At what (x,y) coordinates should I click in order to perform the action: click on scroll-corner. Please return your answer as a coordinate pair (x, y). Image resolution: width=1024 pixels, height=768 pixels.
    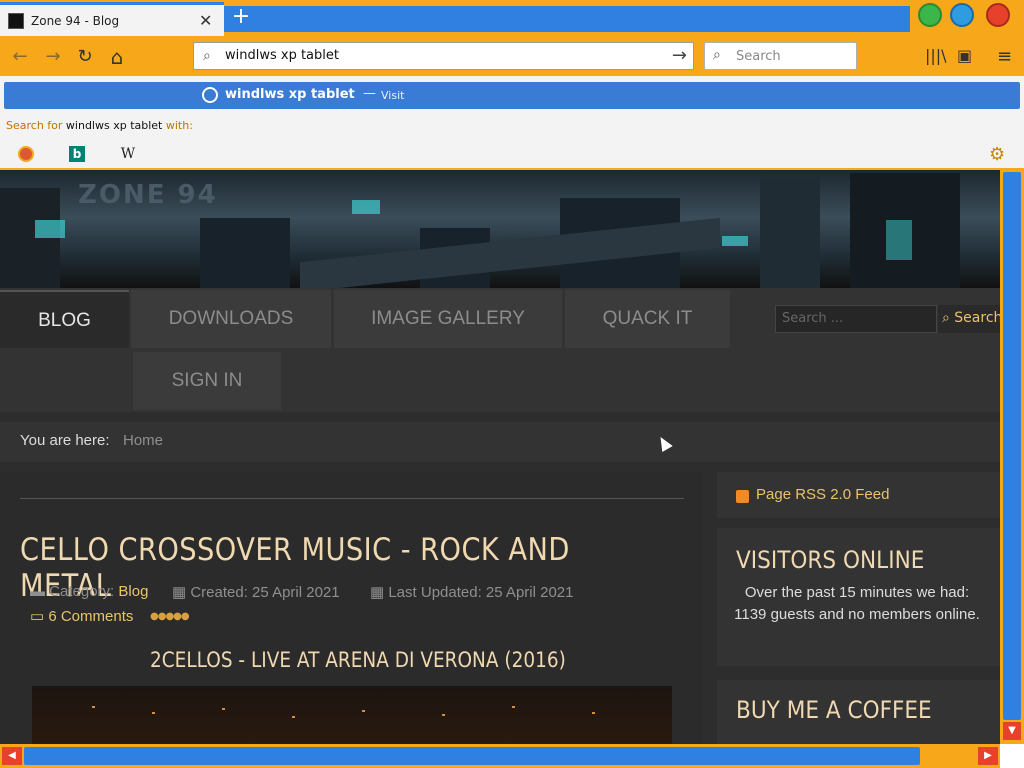
    Looking at the image, I should click on (1012, 756).